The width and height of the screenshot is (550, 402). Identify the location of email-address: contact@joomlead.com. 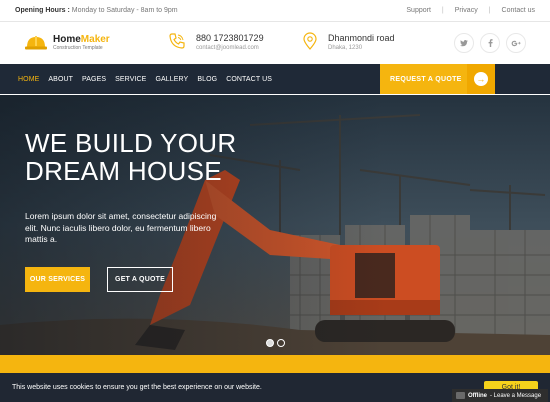
(230, 48).